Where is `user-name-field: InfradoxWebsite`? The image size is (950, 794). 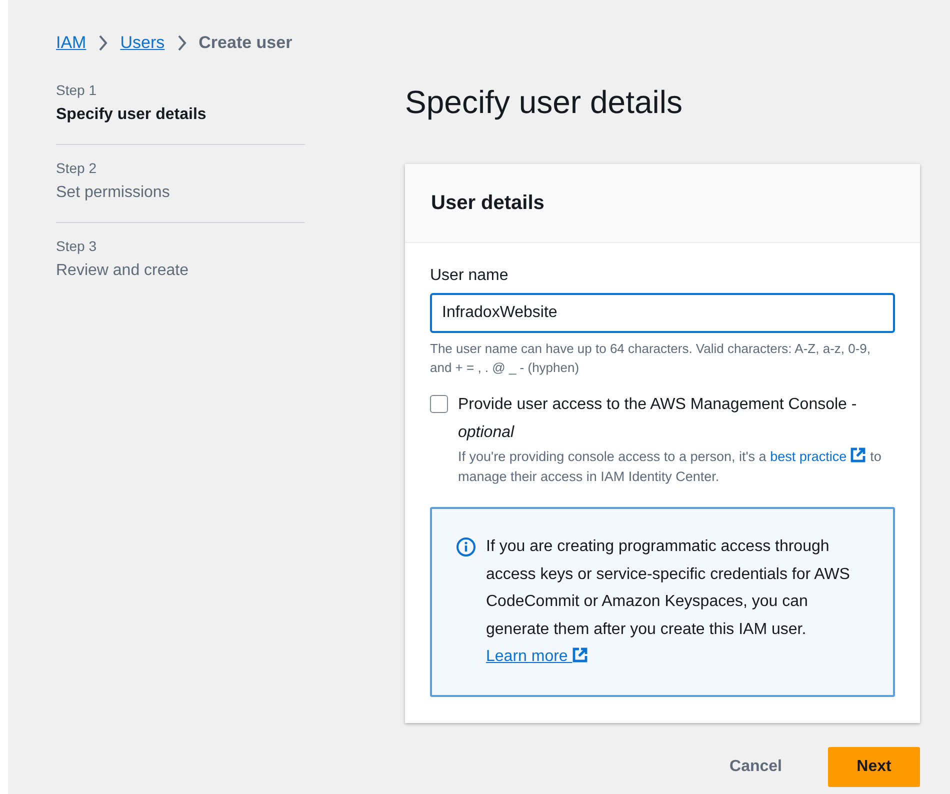
user-name-field: InfradoxWebsite is located at coordinates (662, 313).